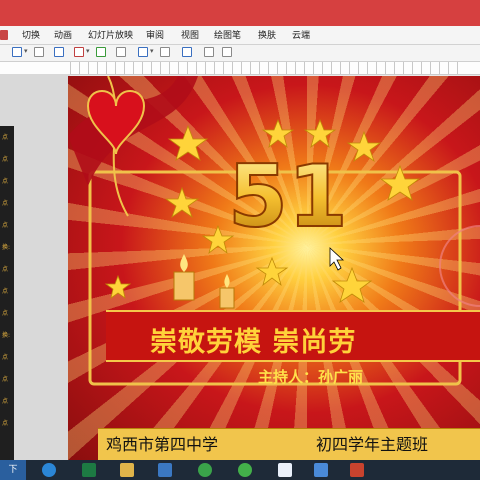  I want to click on overlay-panel: 点 点 点 点 点 换: 点 点 点 换: 点 点 点 点, so click(7, 293).